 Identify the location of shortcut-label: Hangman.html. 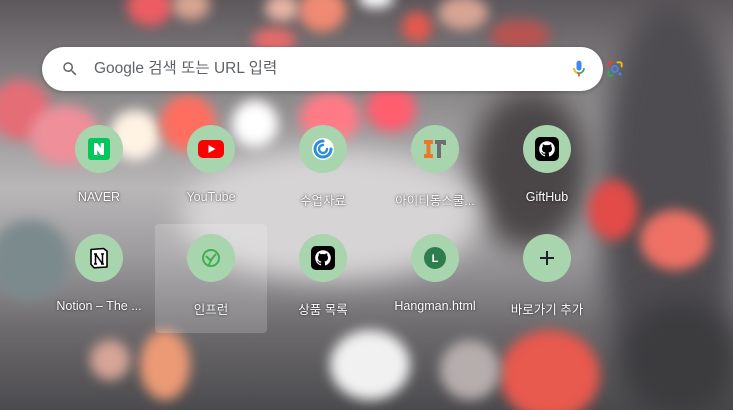
(435, 306).